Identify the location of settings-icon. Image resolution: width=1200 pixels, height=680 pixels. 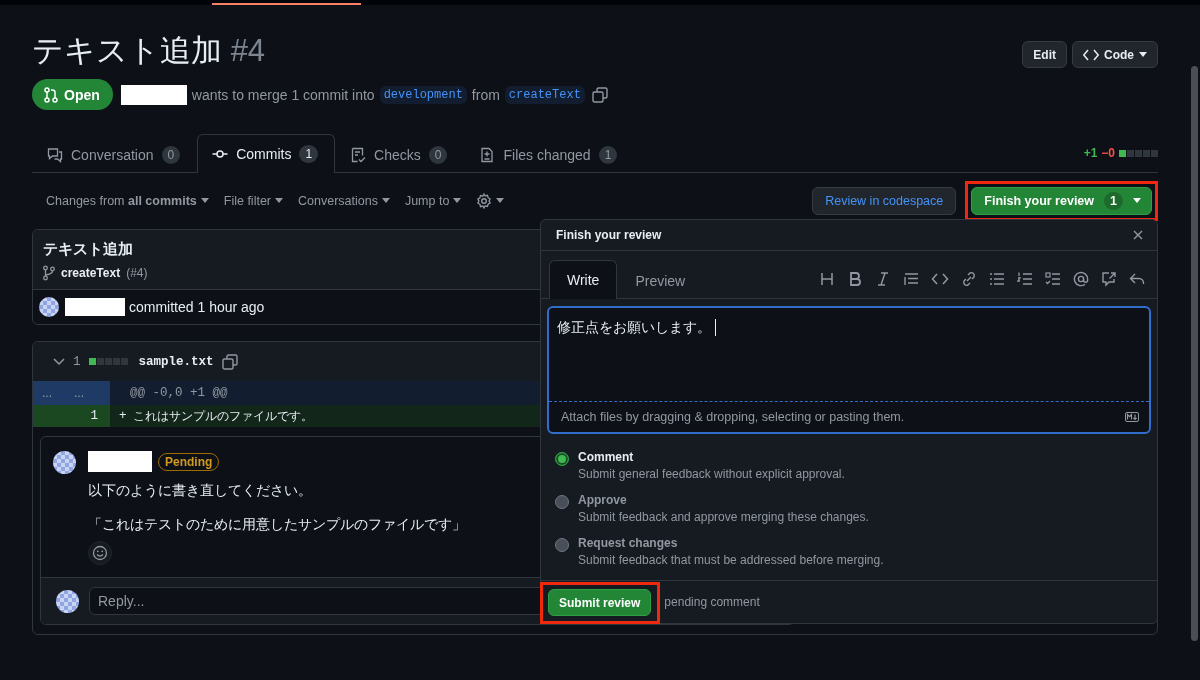
(484, 200).